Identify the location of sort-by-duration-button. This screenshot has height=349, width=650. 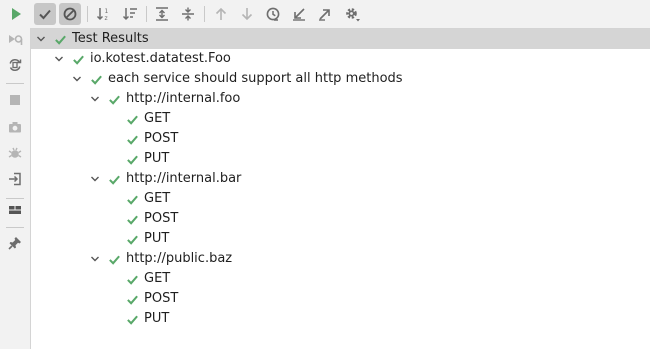
(130, 14).